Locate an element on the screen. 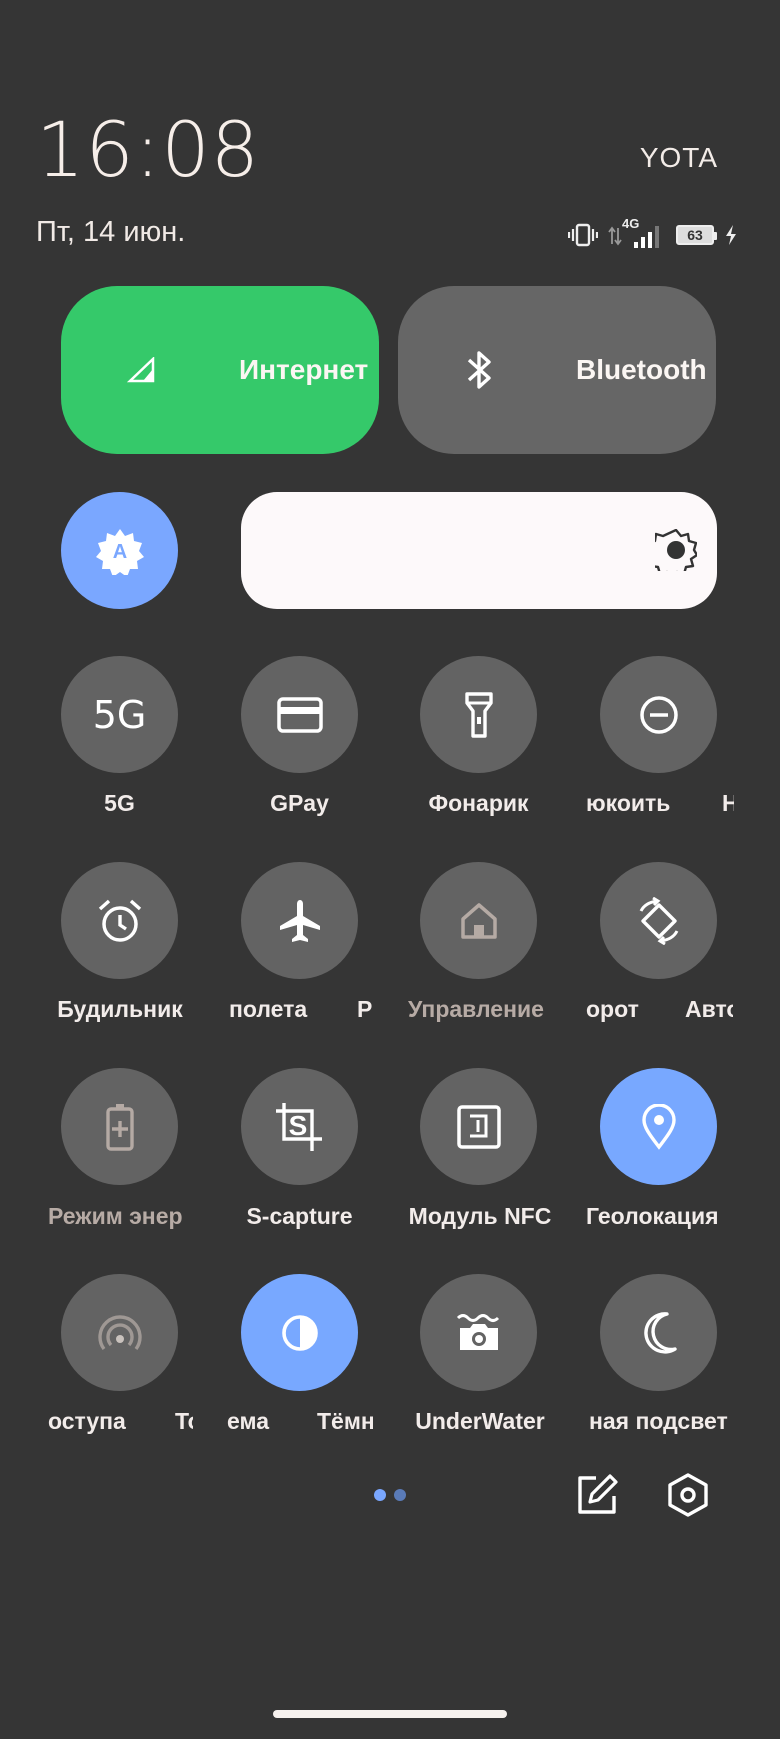 The height and width of the screenshot is (1739, 780). dark-theme-icon is located at coordinates (299, 1332).